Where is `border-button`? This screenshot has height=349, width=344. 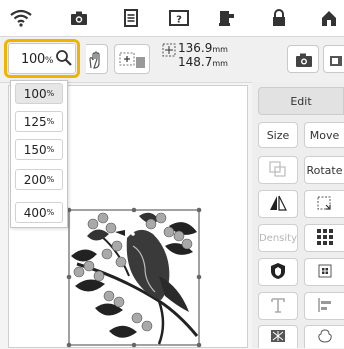
border-button is located at coordinates (324, 204).